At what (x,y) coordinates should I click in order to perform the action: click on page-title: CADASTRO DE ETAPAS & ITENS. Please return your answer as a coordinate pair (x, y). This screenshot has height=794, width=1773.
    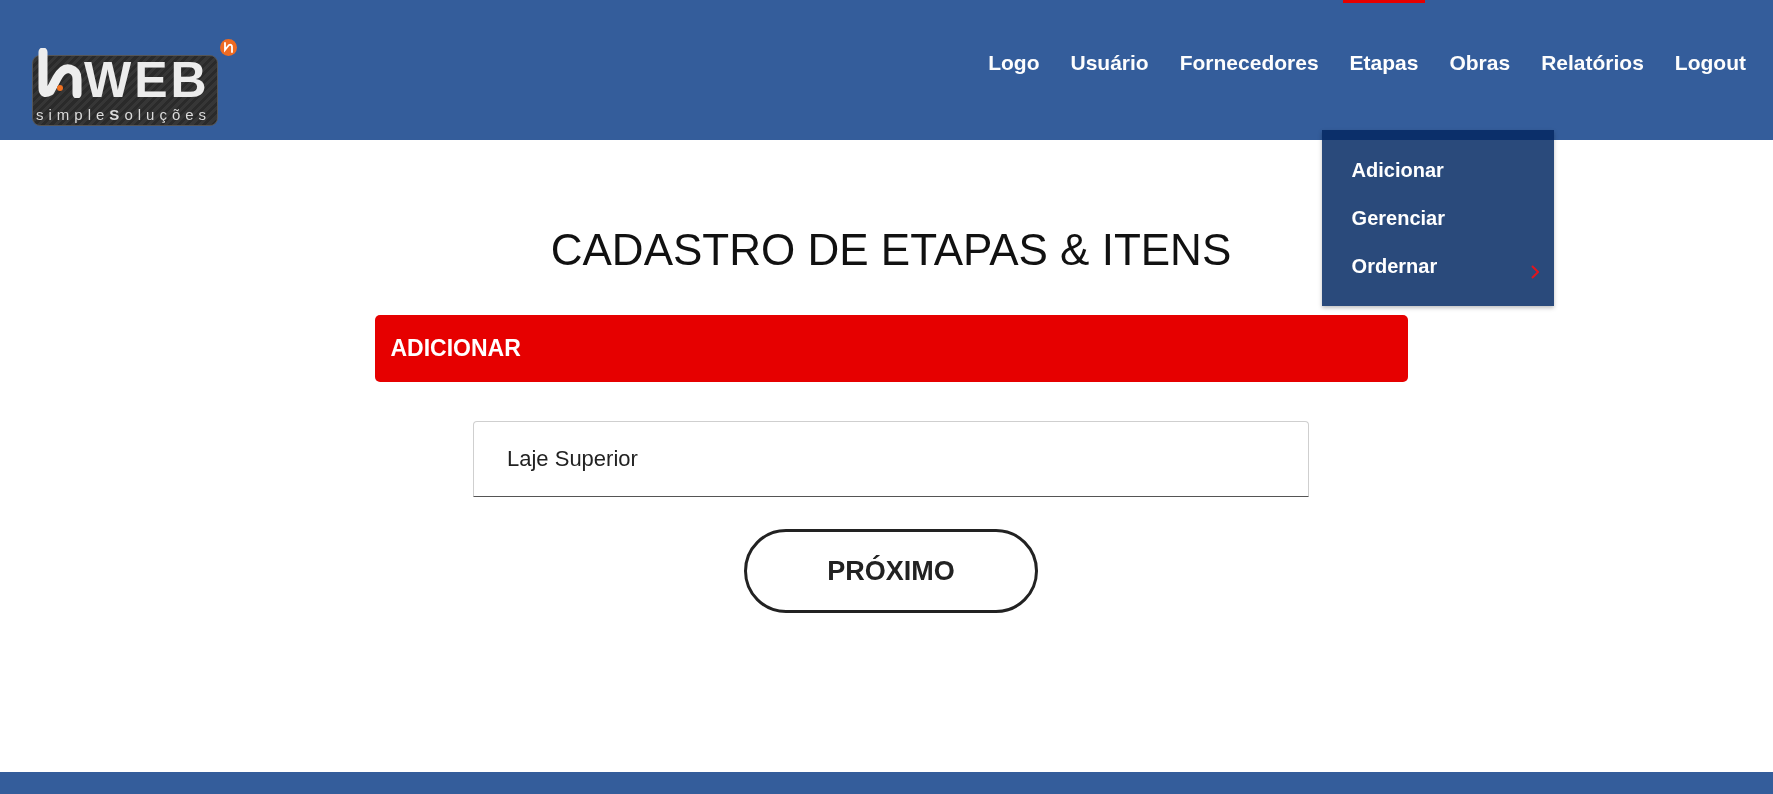
    Looking at the image, I should click on (891, 250).